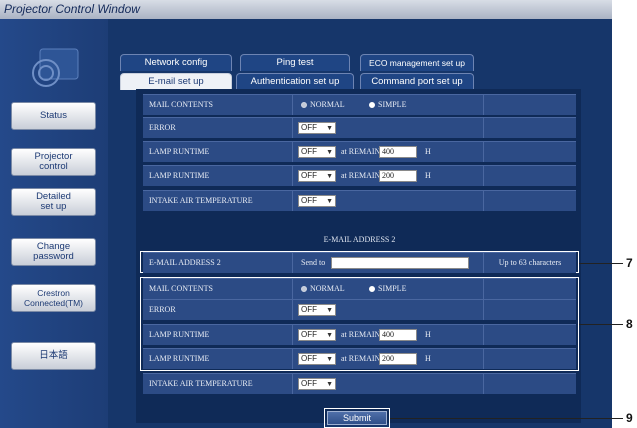 This screenshot has width=637, height=428. Describe the element at coordinates (357, 418) in the screenshot. I see `submit-button: Submit` at that location.